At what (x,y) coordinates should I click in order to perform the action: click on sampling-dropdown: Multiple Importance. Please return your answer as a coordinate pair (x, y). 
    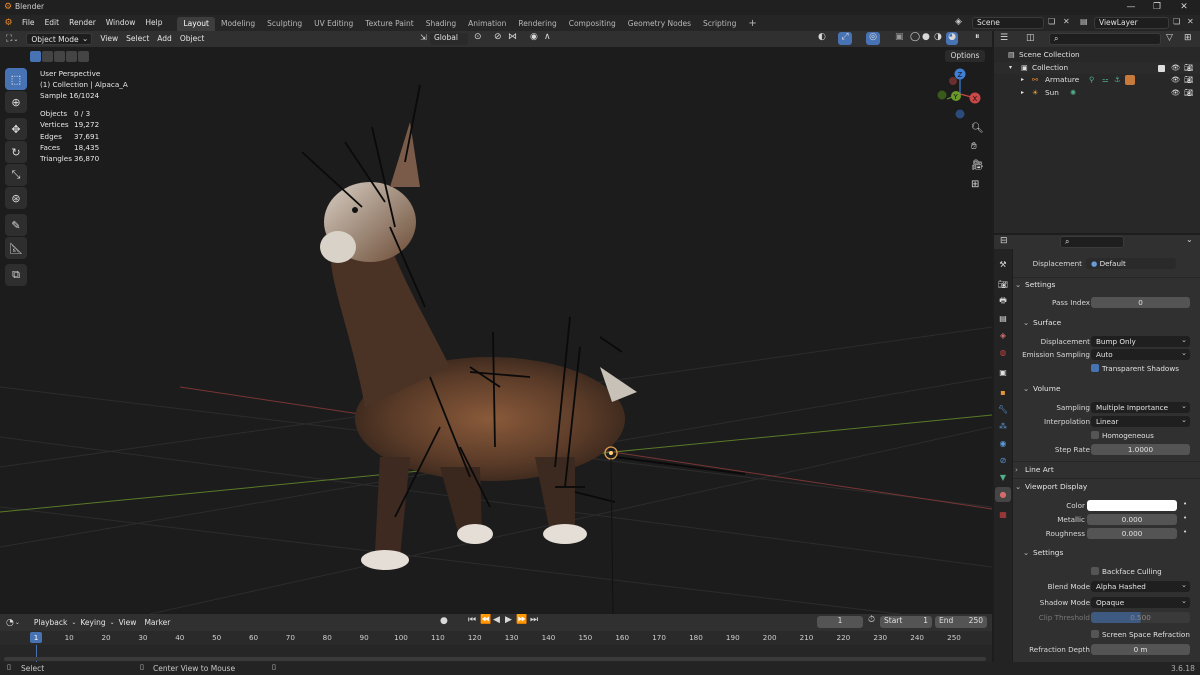
    Looking at the image, I should click on (1140, 406).